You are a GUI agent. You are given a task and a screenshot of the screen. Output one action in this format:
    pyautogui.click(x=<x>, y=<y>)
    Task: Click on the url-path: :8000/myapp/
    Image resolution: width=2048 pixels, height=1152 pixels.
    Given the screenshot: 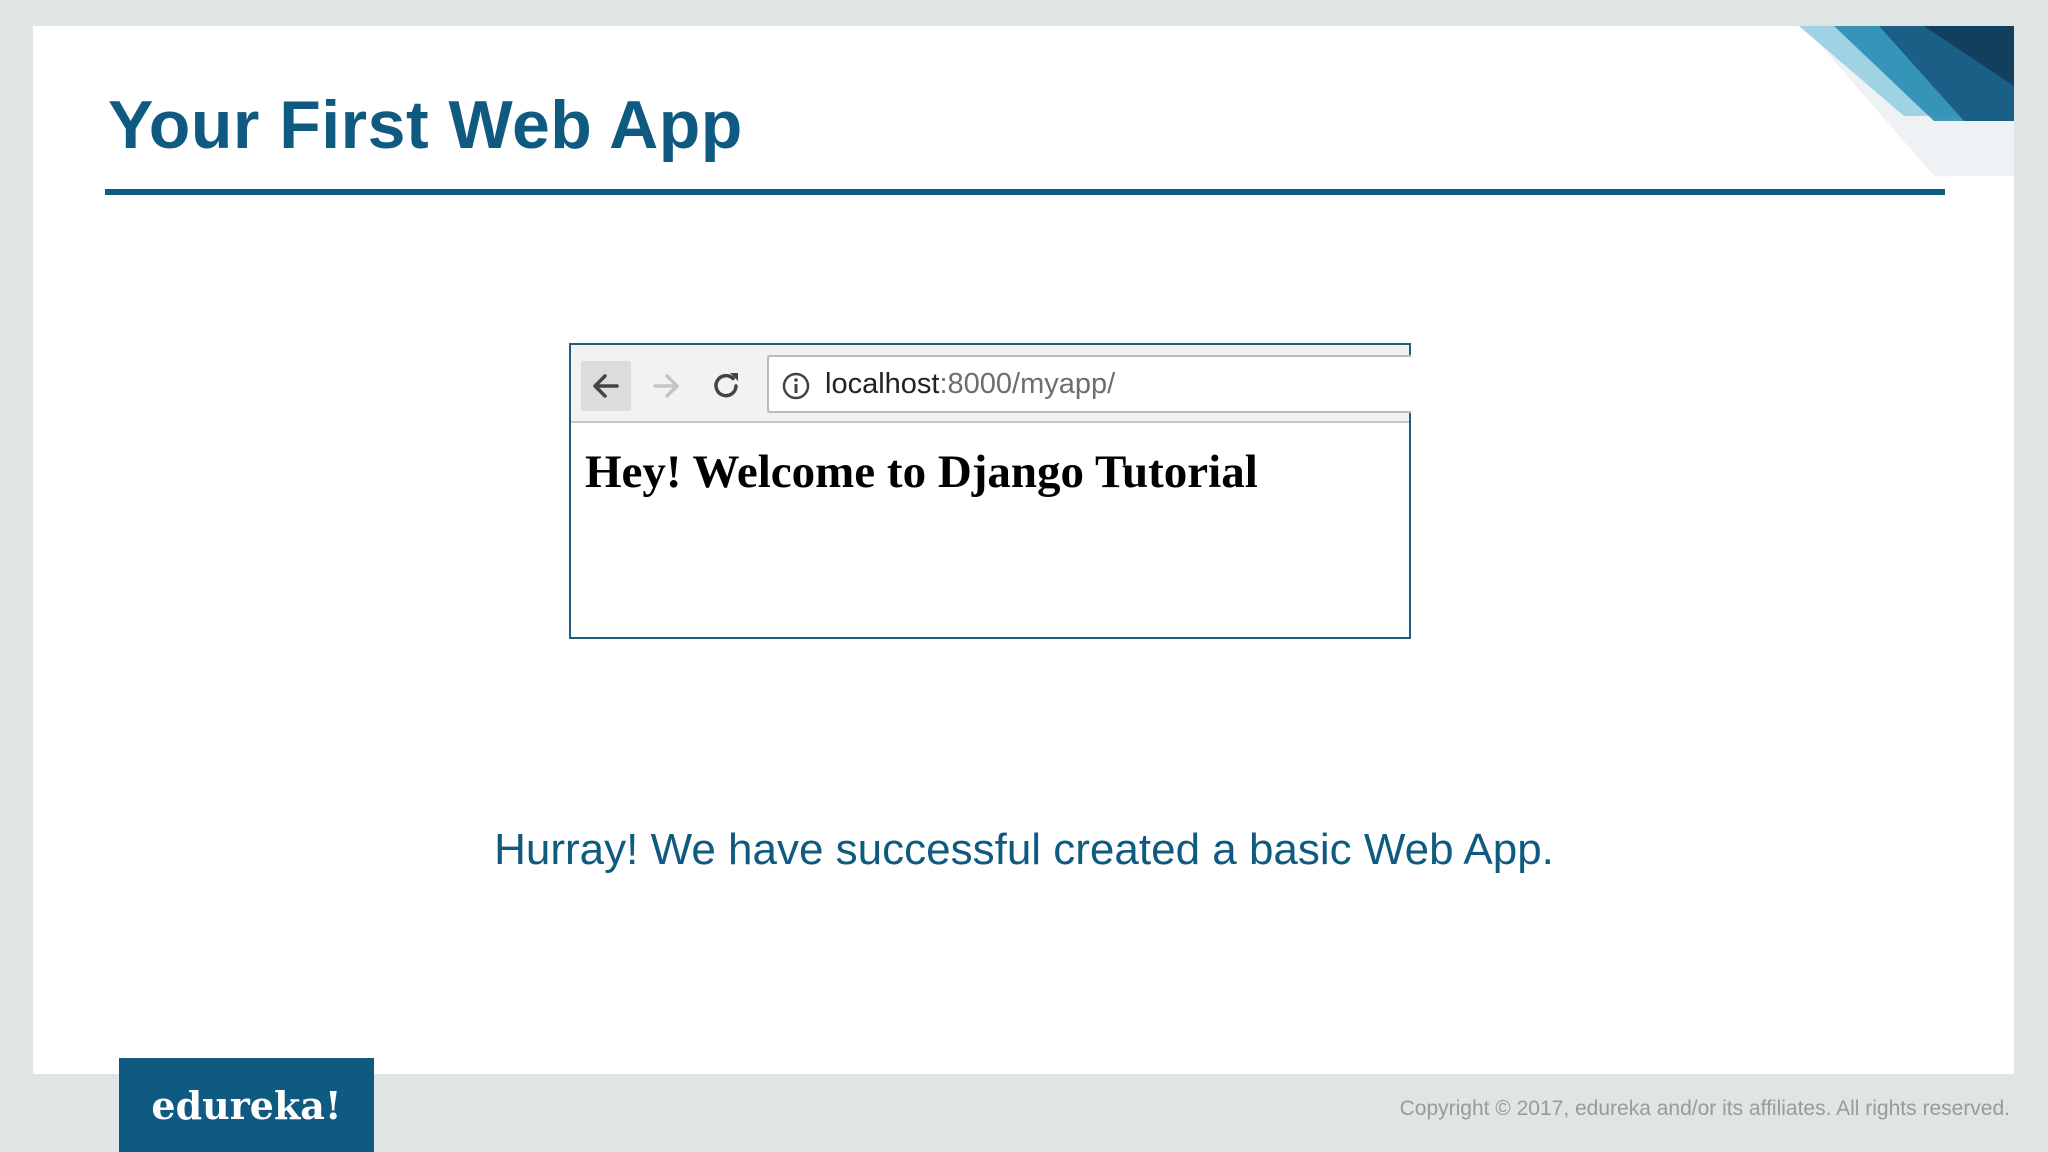 What is the action you would take?
    pyautogui.click(x=1027, y=384)
    